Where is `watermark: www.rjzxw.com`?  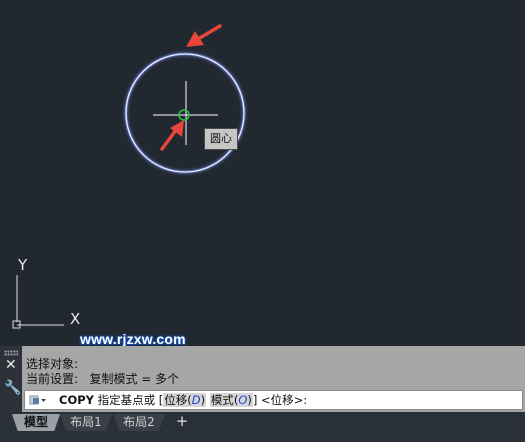
watermark: www.rjzxw.com is located at coordinates (133, 339).